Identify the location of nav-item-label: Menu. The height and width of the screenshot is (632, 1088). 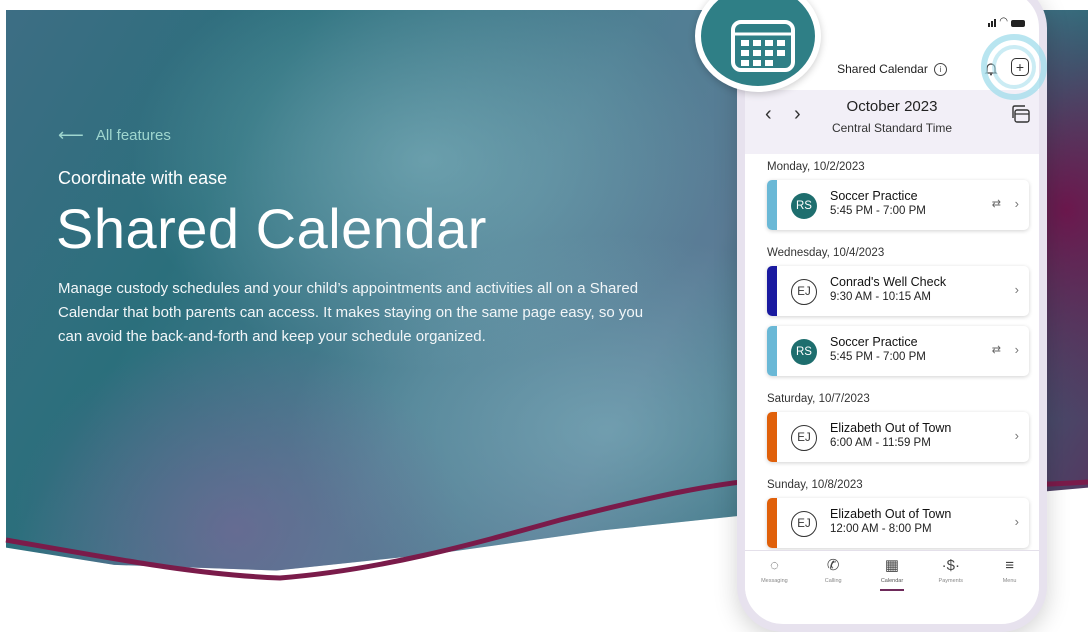
(1009, 581).